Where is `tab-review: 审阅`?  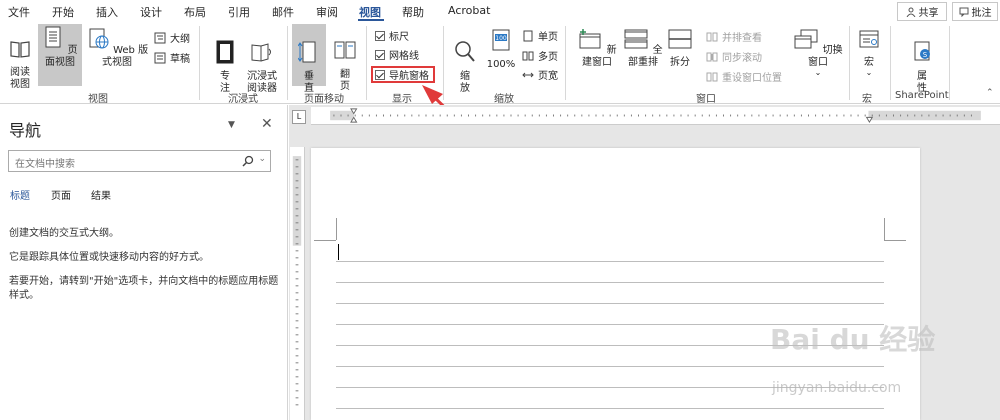 tab-review: 审阅 is located at coordinates (327, 12).